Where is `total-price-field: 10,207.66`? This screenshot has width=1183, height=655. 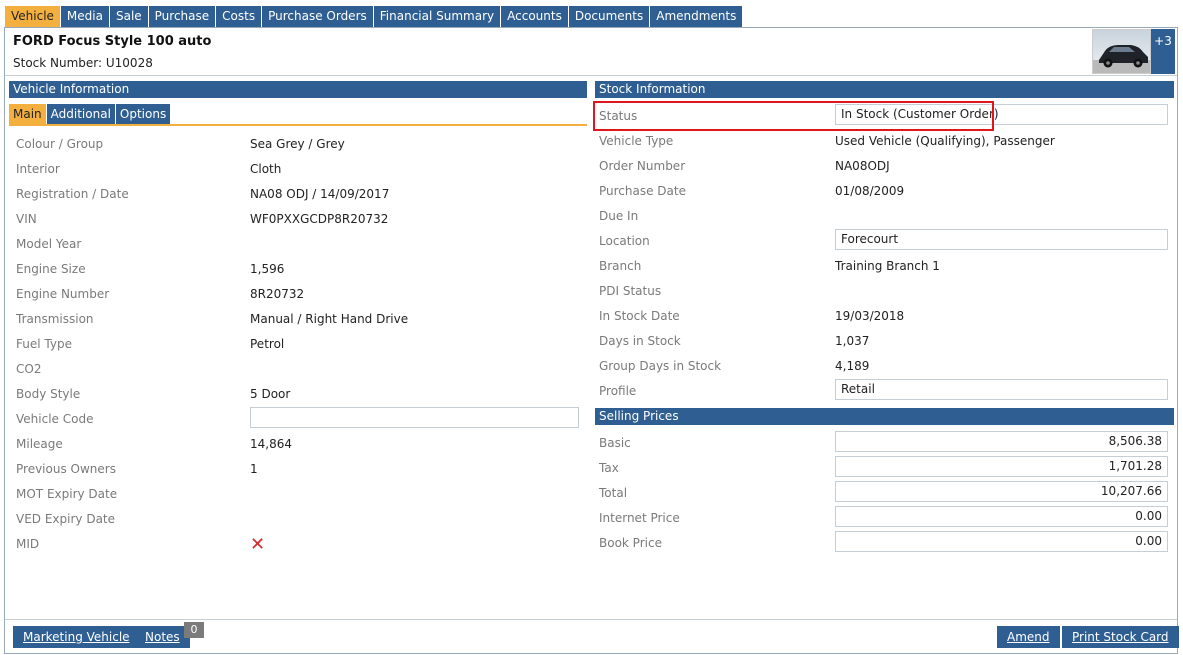
total-price-field: 10,207.66 is located at coordinates (1001, 491).